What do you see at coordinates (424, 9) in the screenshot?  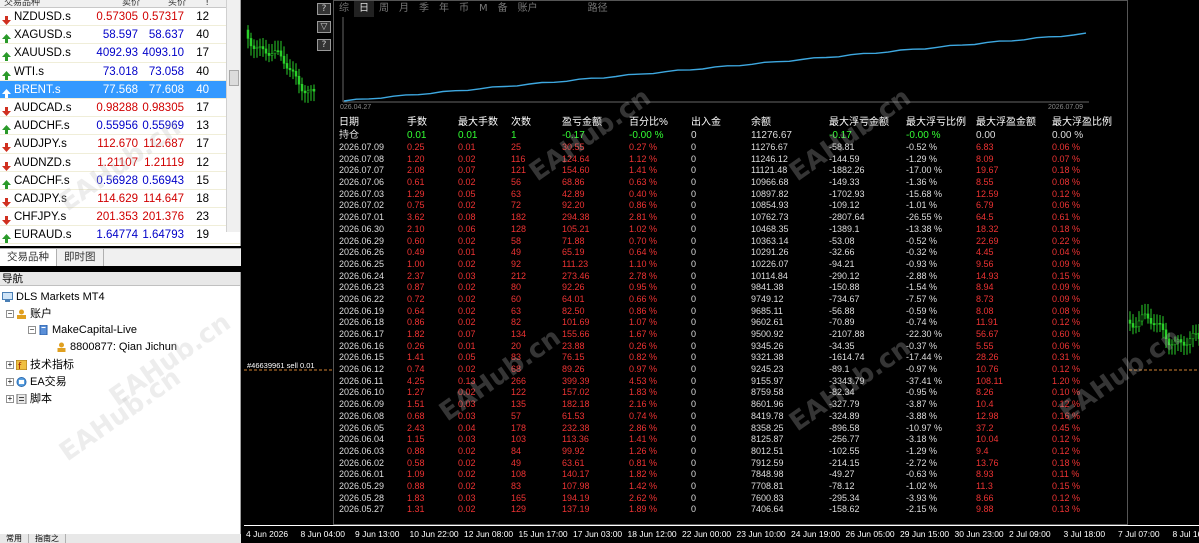 I see `report-tab: 季` at bounding box center [424, 9].